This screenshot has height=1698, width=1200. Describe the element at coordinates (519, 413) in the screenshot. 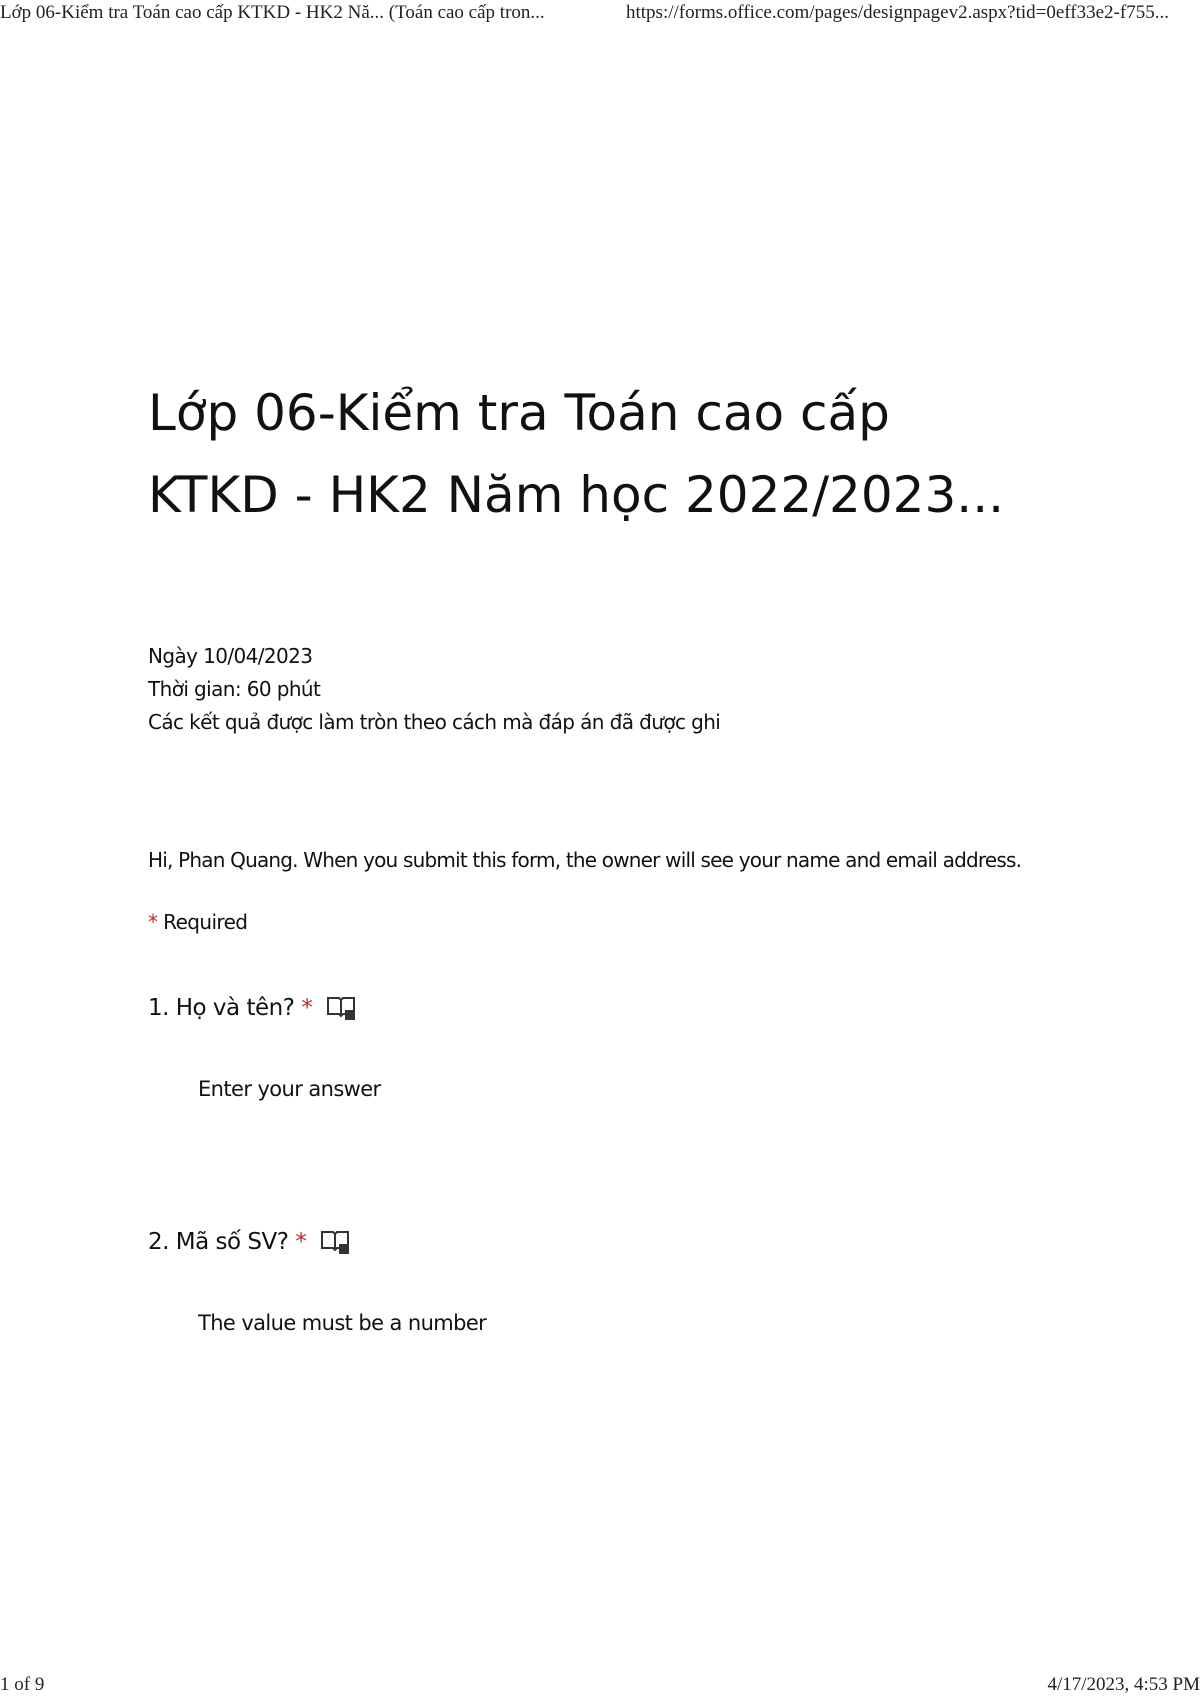

I see `form-title-line-1: Lớp 06-Kiểm tra Toán cao cấp` at that location.